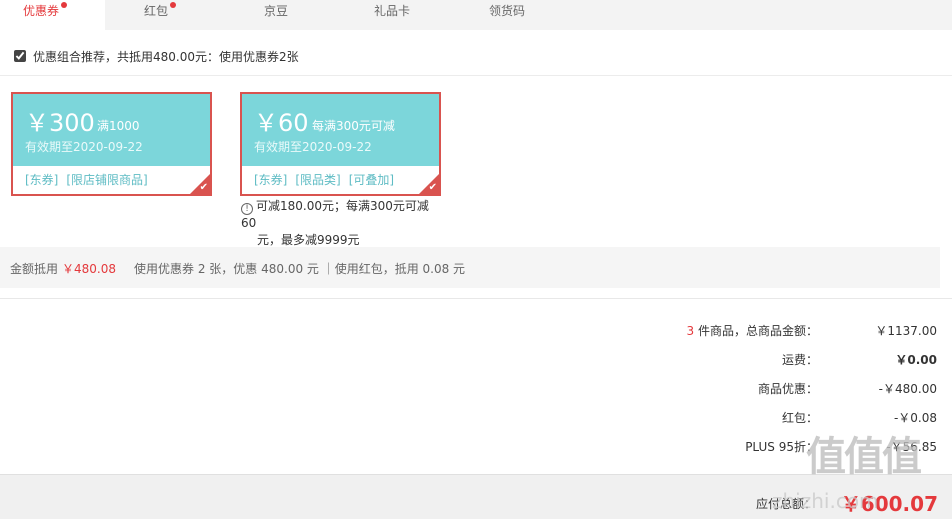  Describe the element at coordinates (308, 240) in the screenshot. I see `coupon-note-line2: 元，最多减9999元` at that location.